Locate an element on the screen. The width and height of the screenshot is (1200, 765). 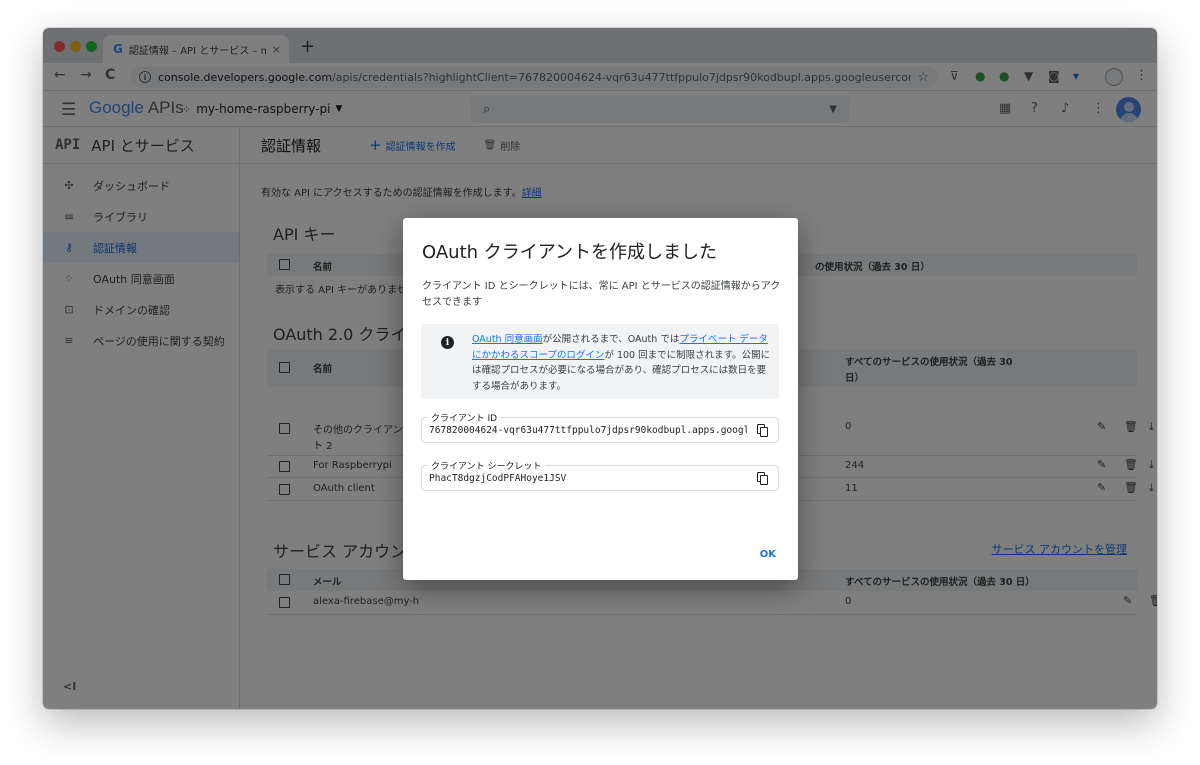
oauth-consent-link: OAuth 同意画面 is located at coordinates (507, 339).